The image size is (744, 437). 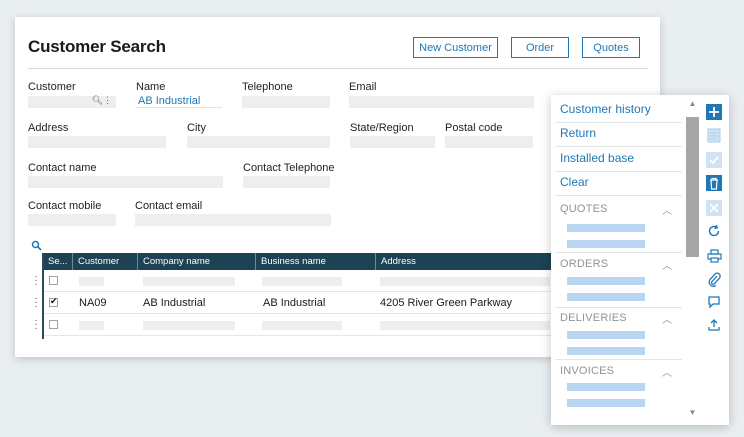 What do you see at coordinates (489, 142) in the screenshot?
I see `postal-code-field` at bounding box center [489, 142].